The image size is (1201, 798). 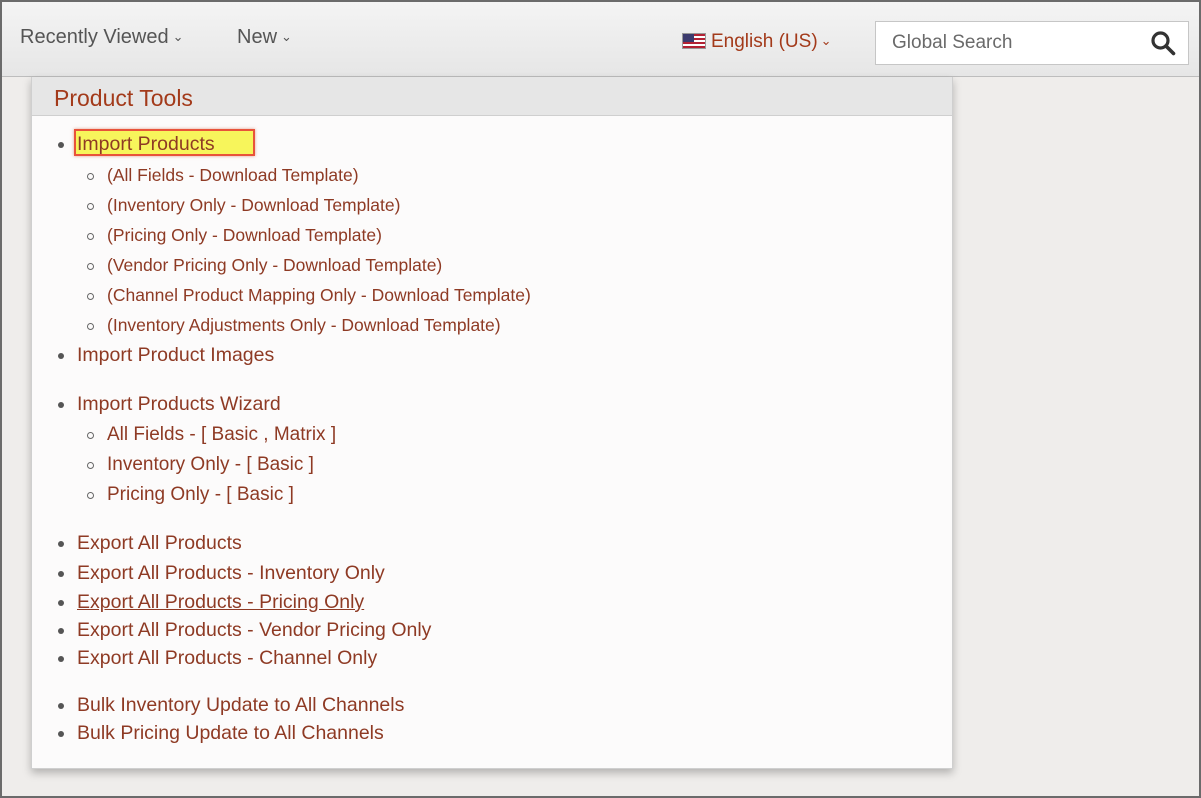 What do you see at coordinates (1163, 43) in the screenshot?
I see `search-icon` at bounding box center [1163, 43].